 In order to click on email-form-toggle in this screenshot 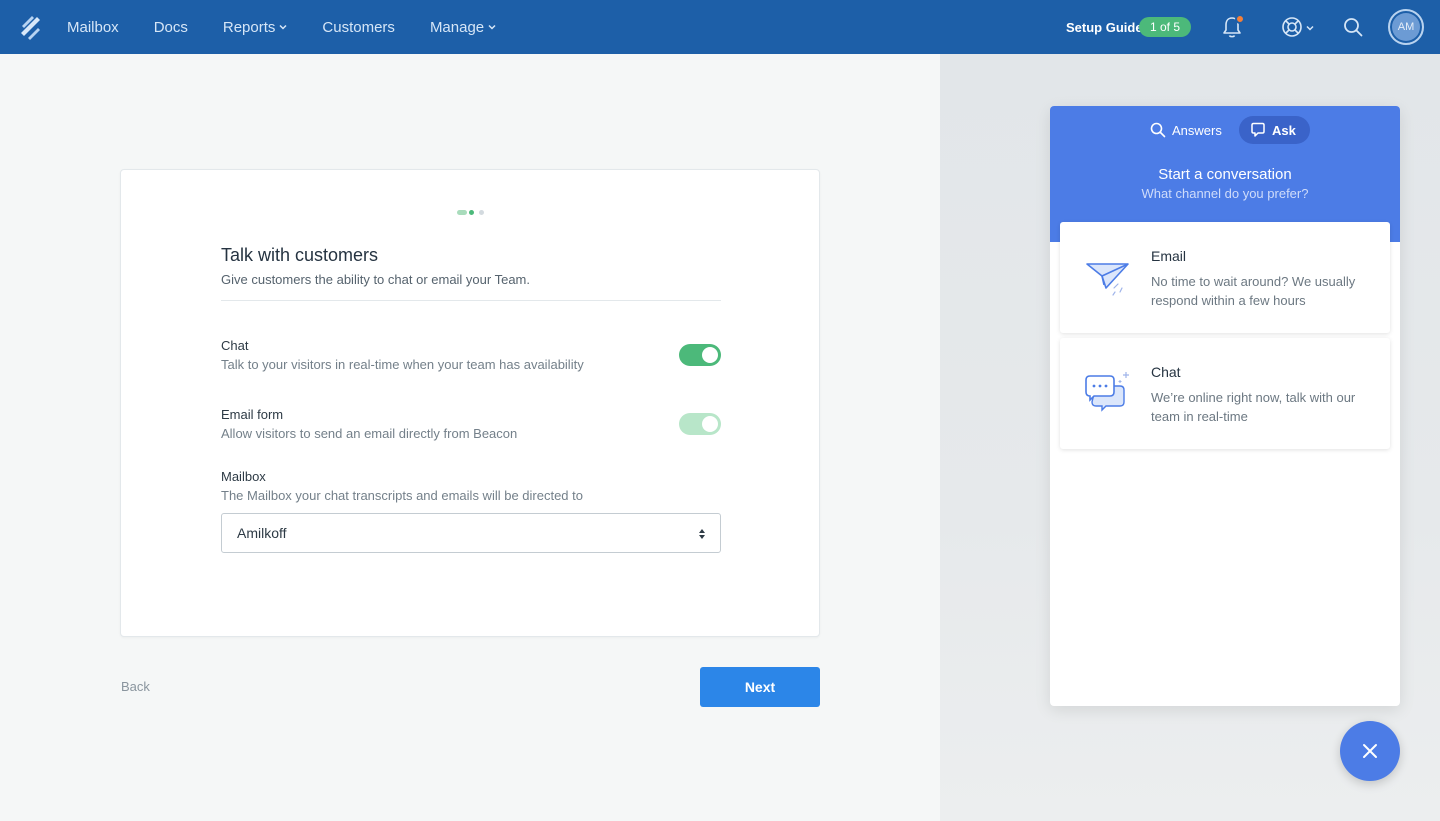, I will do `click(700, 424)`.